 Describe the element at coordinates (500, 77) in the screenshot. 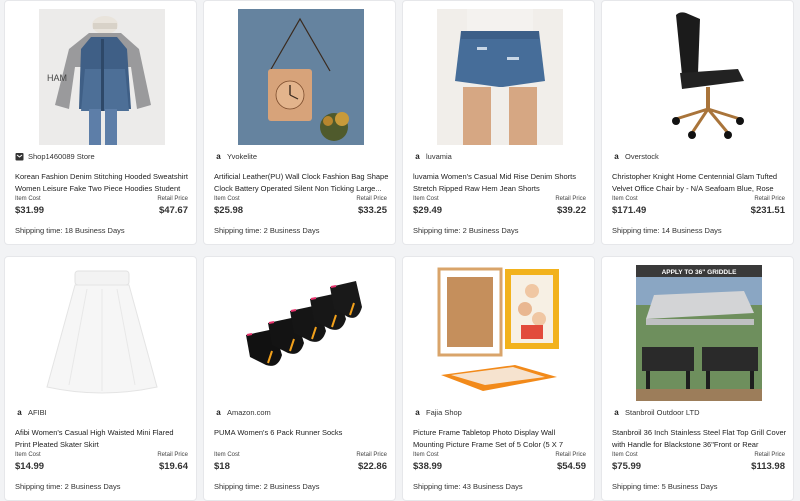

I see `product-image-denim-shorts` at that location.